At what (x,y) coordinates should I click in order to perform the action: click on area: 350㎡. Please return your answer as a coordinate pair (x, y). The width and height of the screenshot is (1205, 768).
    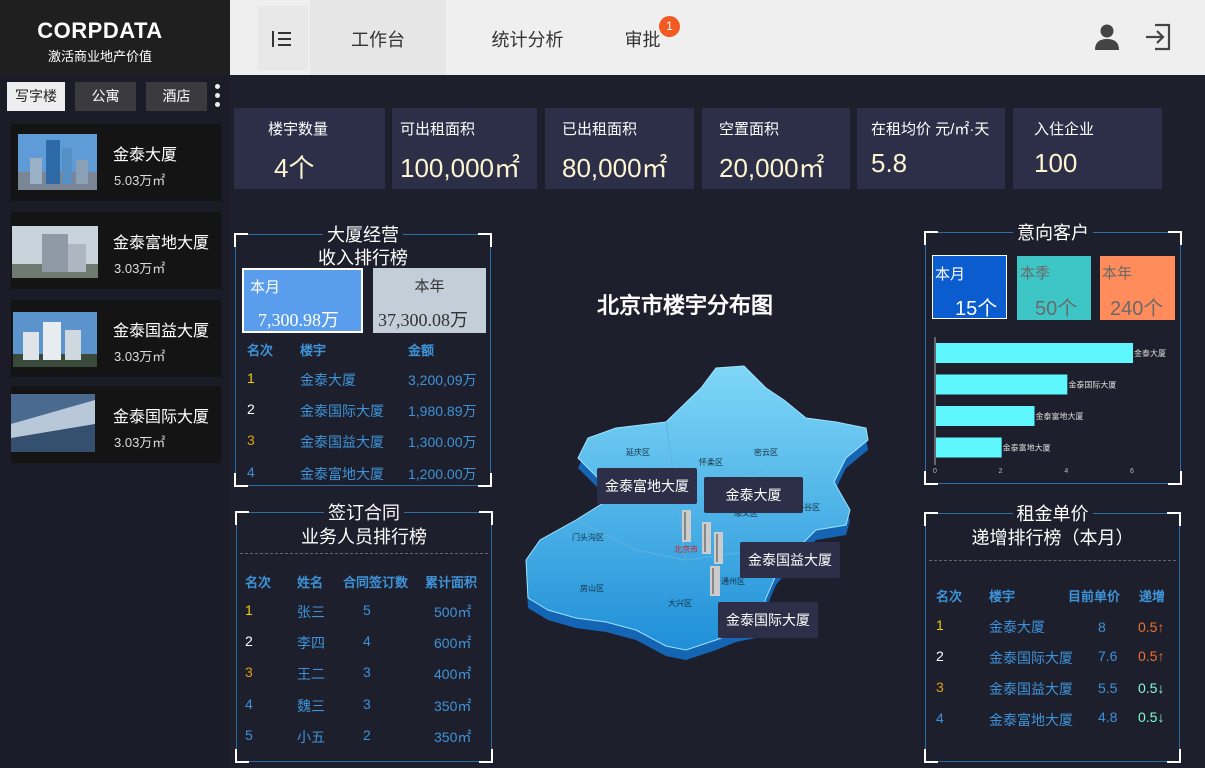
    Looking at the image, I should click on (453, 706).